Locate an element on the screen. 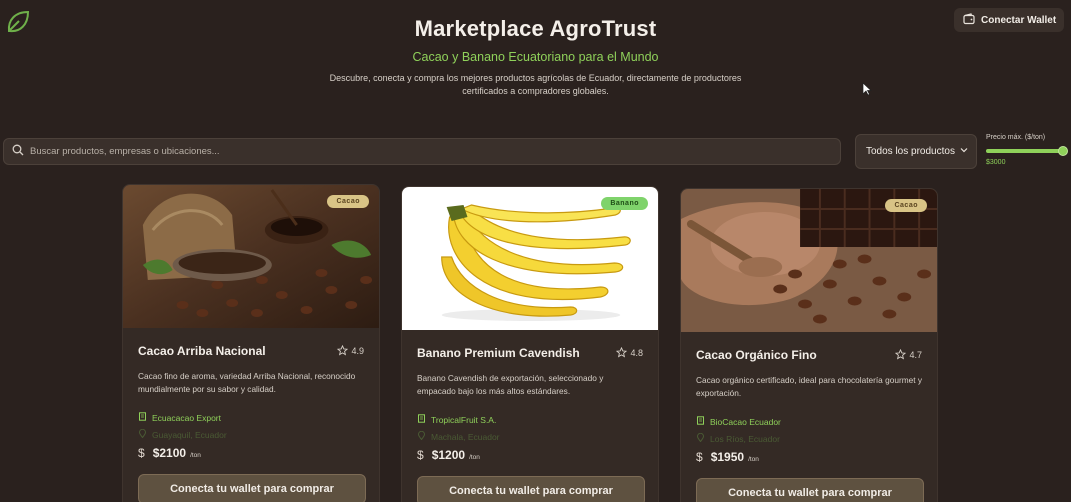 The image size is (1071, 502). company-name: Ecuacacao Export is located at coordinates (186, 417).